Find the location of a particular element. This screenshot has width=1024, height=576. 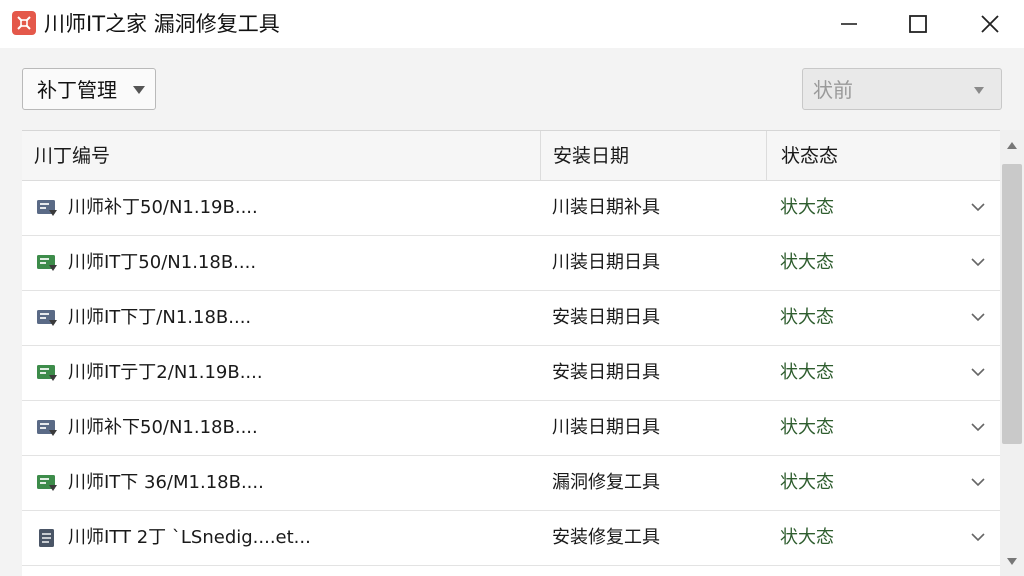

table-row: 川师补丁50/N1.19B.... 川装日期补具 状大态 is located at coordinates (511, 208).